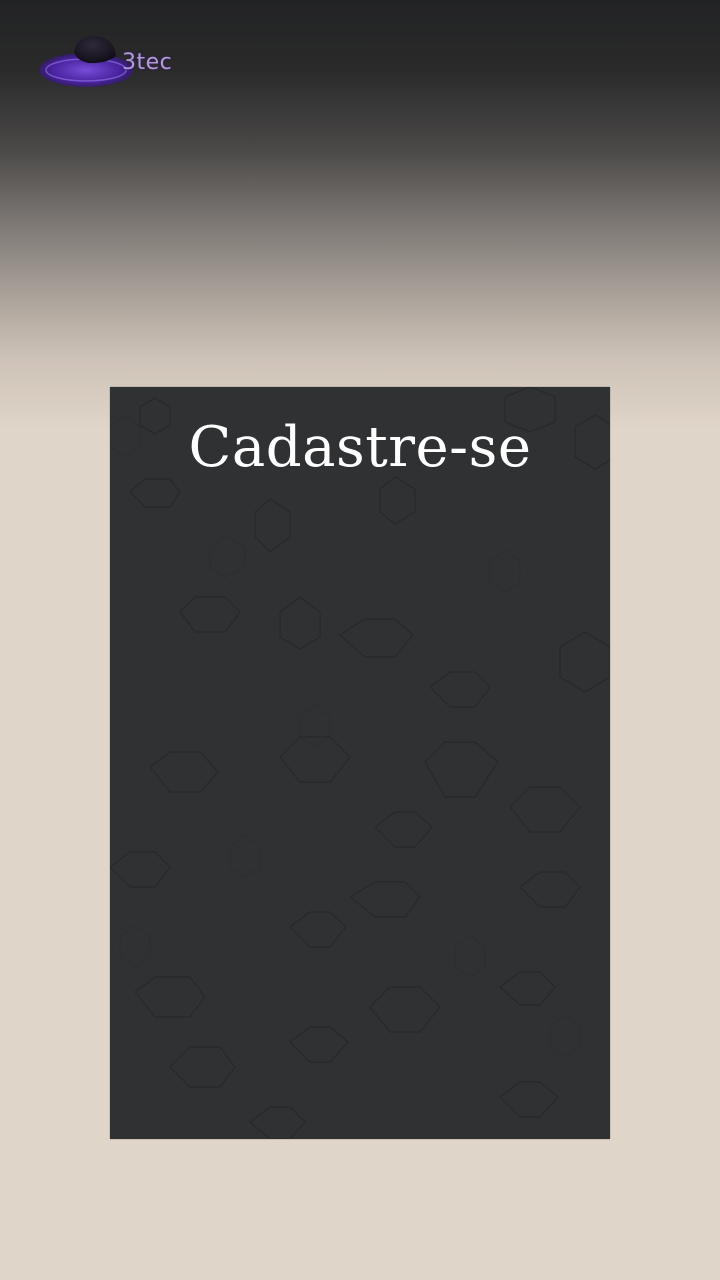 This screenshot has width=720, height=1280. What do you see at coordinates (111, 63) in the screenshot?
I see `brand-logo: 3tec` at bounding box center [111, 63].